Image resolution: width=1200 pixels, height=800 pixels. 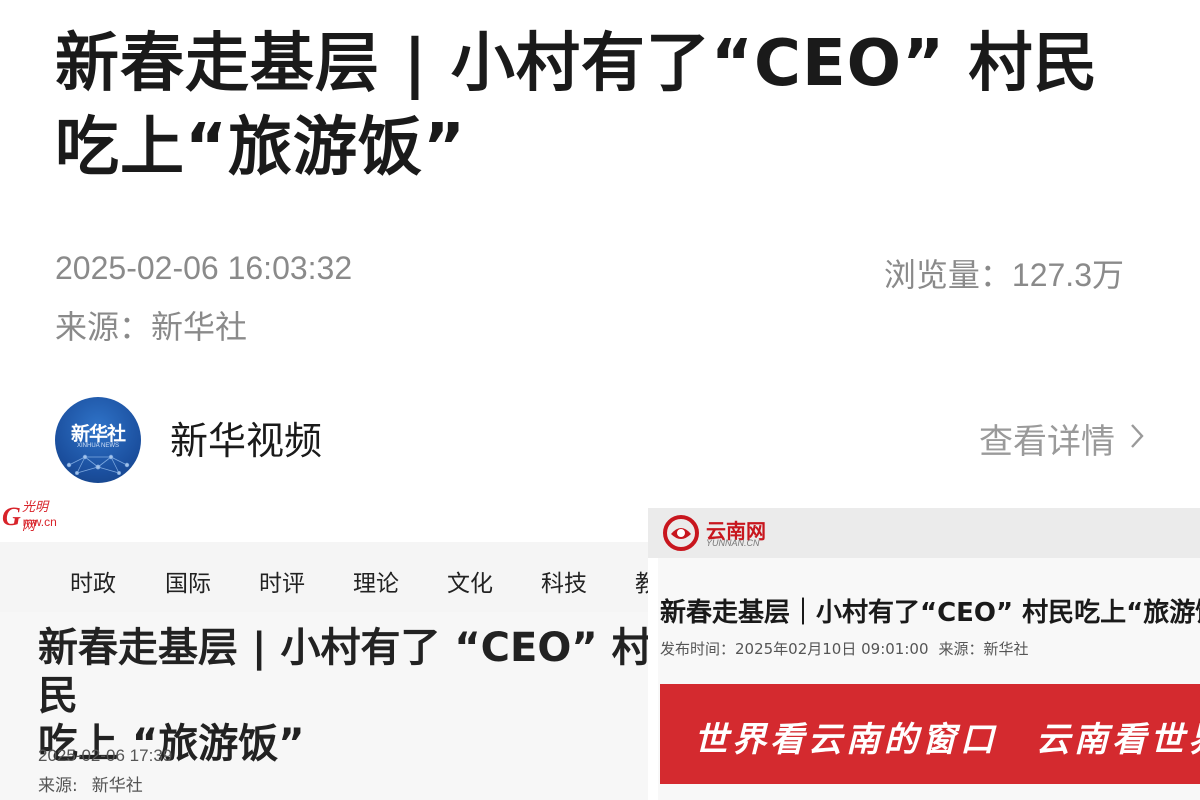 What do you see at coordinates (930, 613) in the screenshot?
I see `yunnan-article-title: 新春走基层｜小村有了“CEO” 村民吃上“旅游饭”` at bounding box center [930, 613].